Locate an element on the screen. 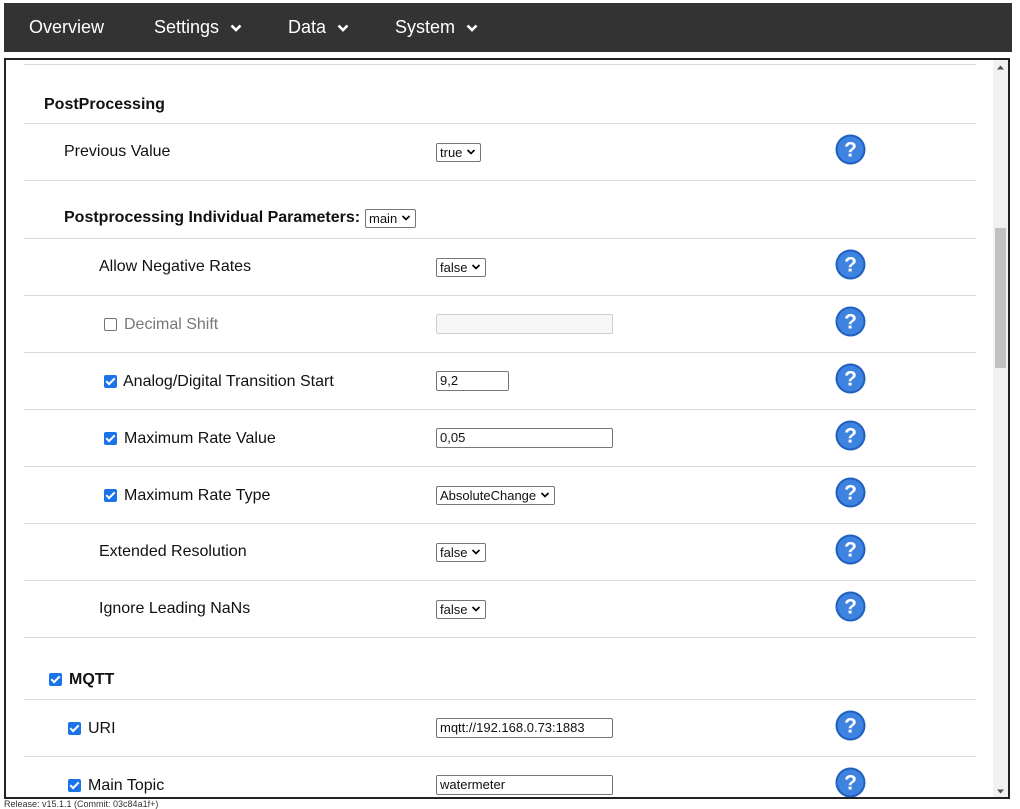 Image resolution: width=1020 pixels, height=809 pixels. nav-data: Data is located at coordinates (318, 27).